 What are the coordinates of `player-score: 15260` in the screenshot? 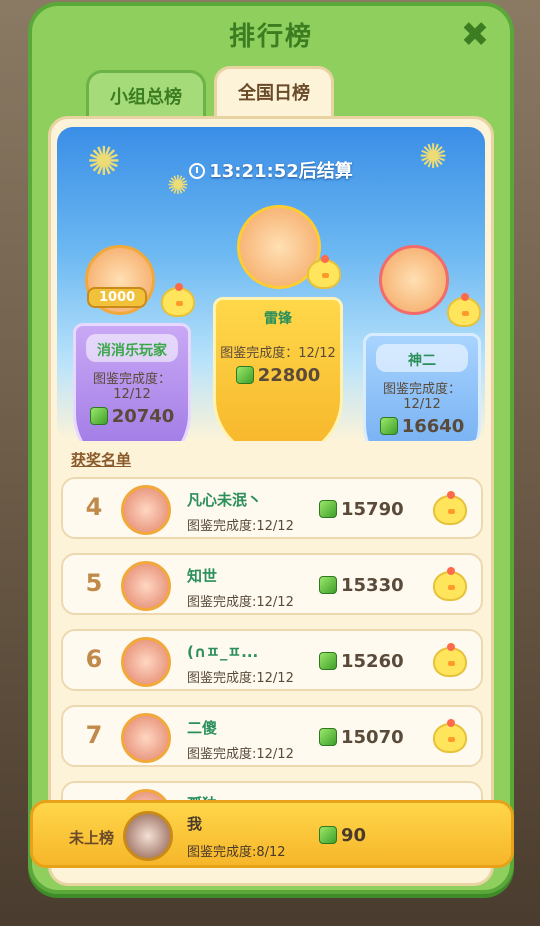 It's located at (361, 661).